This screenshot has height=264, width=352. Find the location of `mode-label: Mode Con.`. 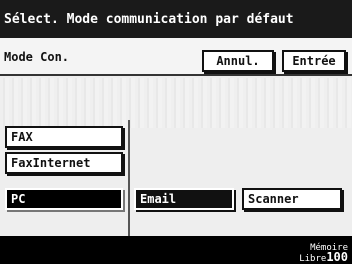

mode-label: Mode Con. is located at coordinates (37, 57).